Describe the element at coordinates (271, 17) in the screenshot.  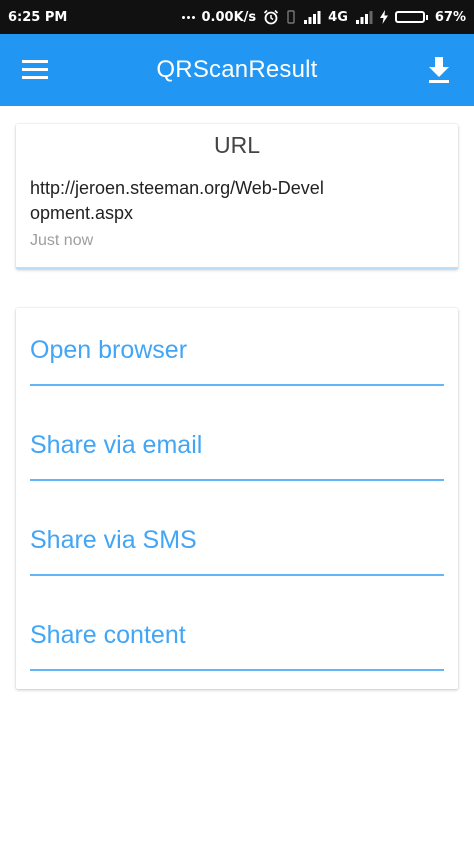
I see `alarm-icon` at that location.